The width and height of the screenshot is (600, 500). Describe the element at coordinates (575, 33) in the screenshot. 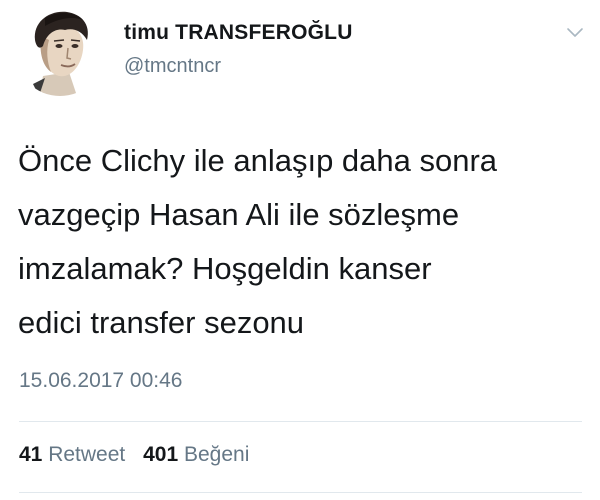

I see `chevron-down-icon` at that location.